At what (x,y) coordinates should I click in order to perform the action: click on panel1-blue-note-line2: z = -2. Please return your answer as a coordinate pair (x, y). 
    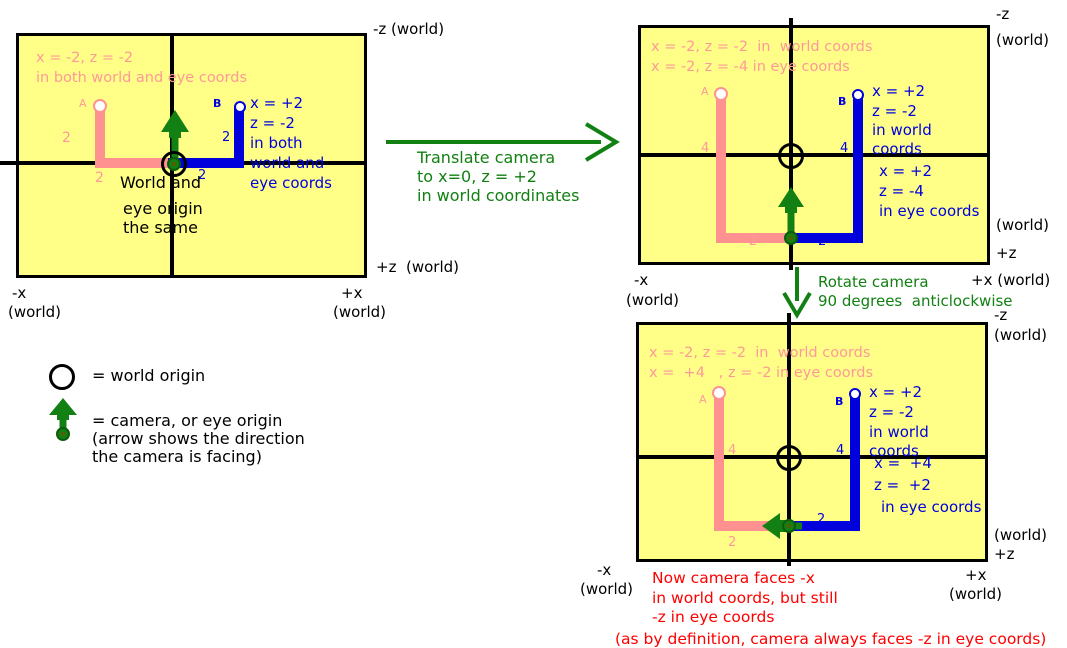
    Looking at the image, I should click on (272, 123).